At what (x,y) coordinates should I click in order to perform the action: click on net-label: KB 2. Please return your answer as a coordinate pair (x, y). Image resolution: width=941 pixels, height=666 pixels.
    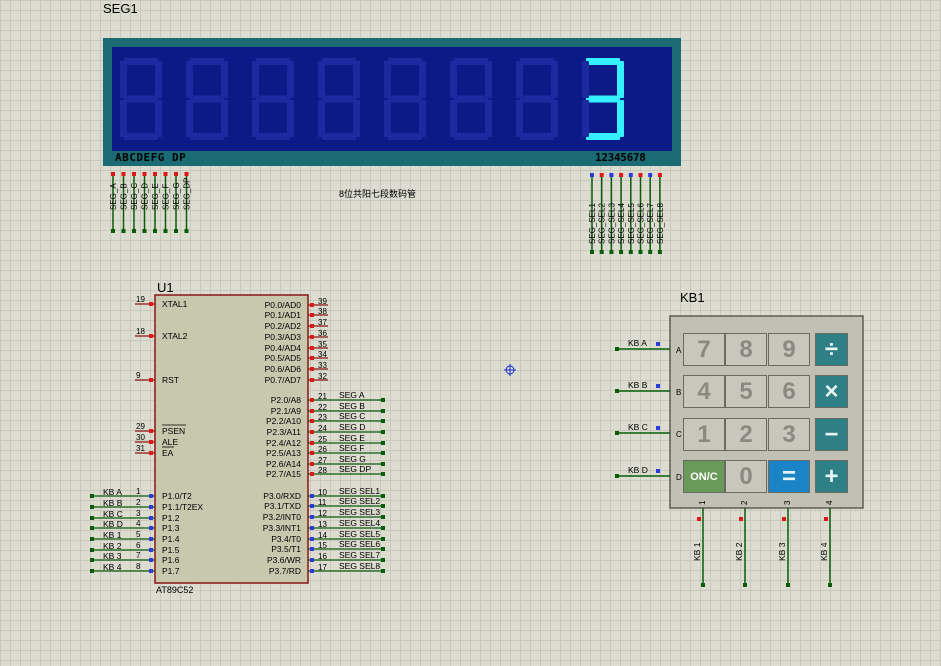
    Looking at the image, I should click on (112, 546).